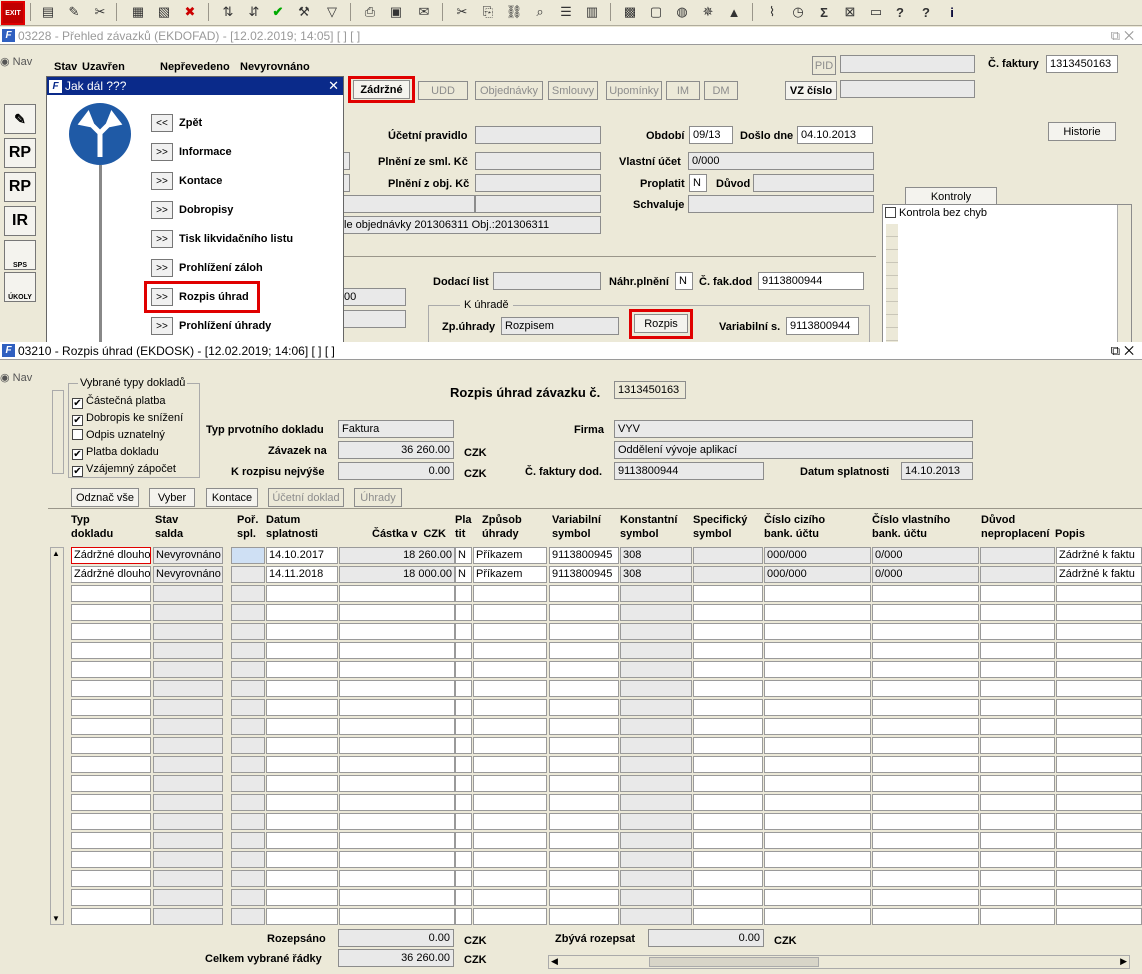  What do you see at coordinates (824, 65) in the screenshot?
I see `pid-button: PID` at bounding box center [824, 65].